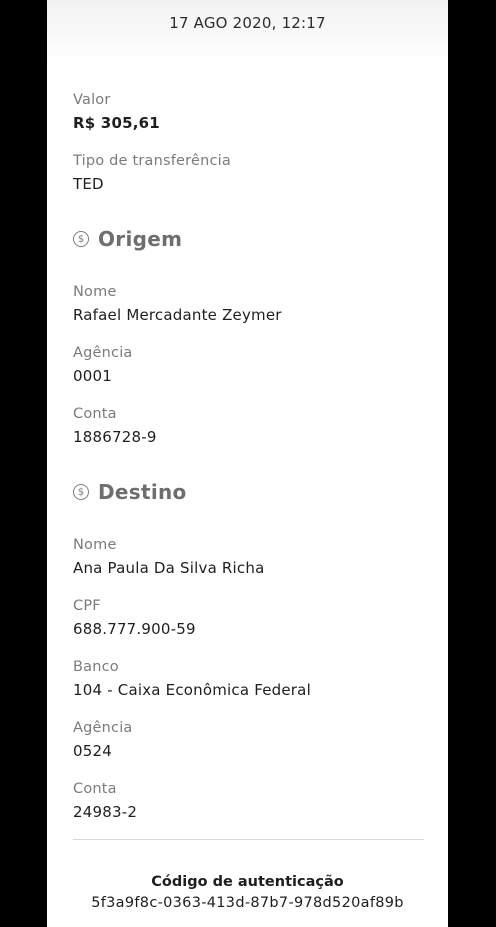  Describe the element at coordinates (92, 376) in the screenshot. I see `origem-agencia-value: 0001` at that location.